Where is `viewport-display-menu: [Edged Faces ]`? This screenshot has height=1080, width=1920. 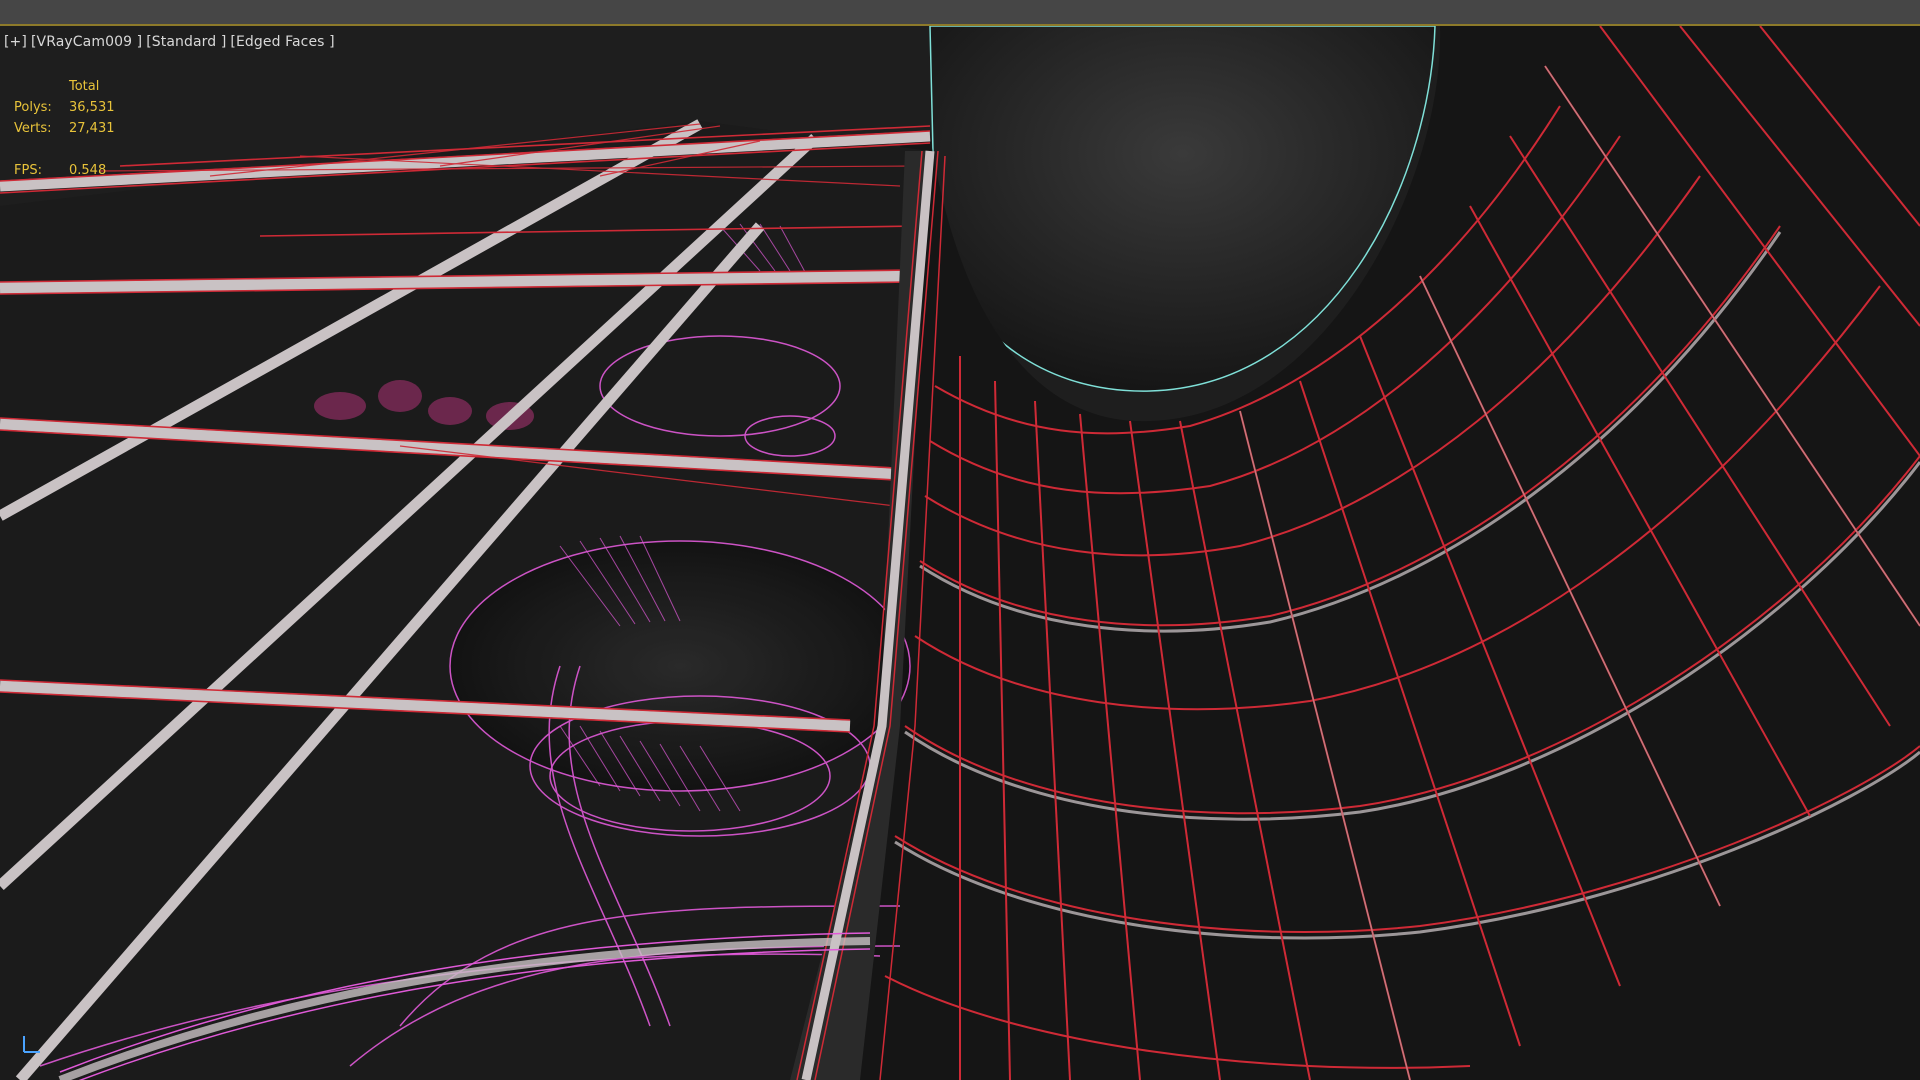
viewport-display-menu: [Edged Faces ] is located at coordinates (282, 42).